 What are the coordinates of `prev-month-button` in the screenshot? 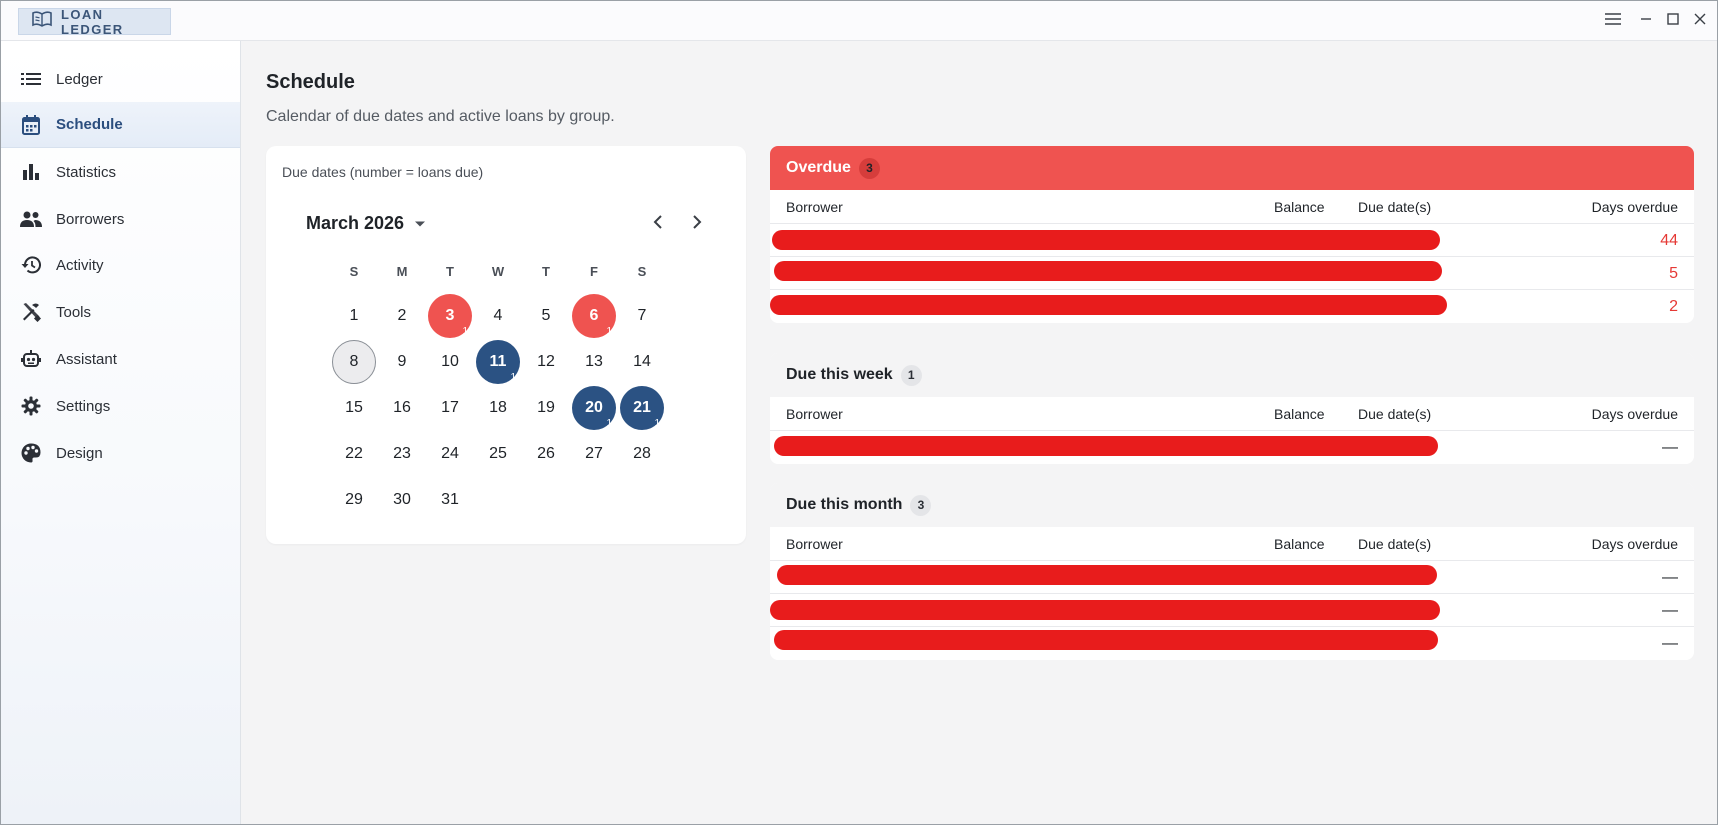 It's located at (658, 224).